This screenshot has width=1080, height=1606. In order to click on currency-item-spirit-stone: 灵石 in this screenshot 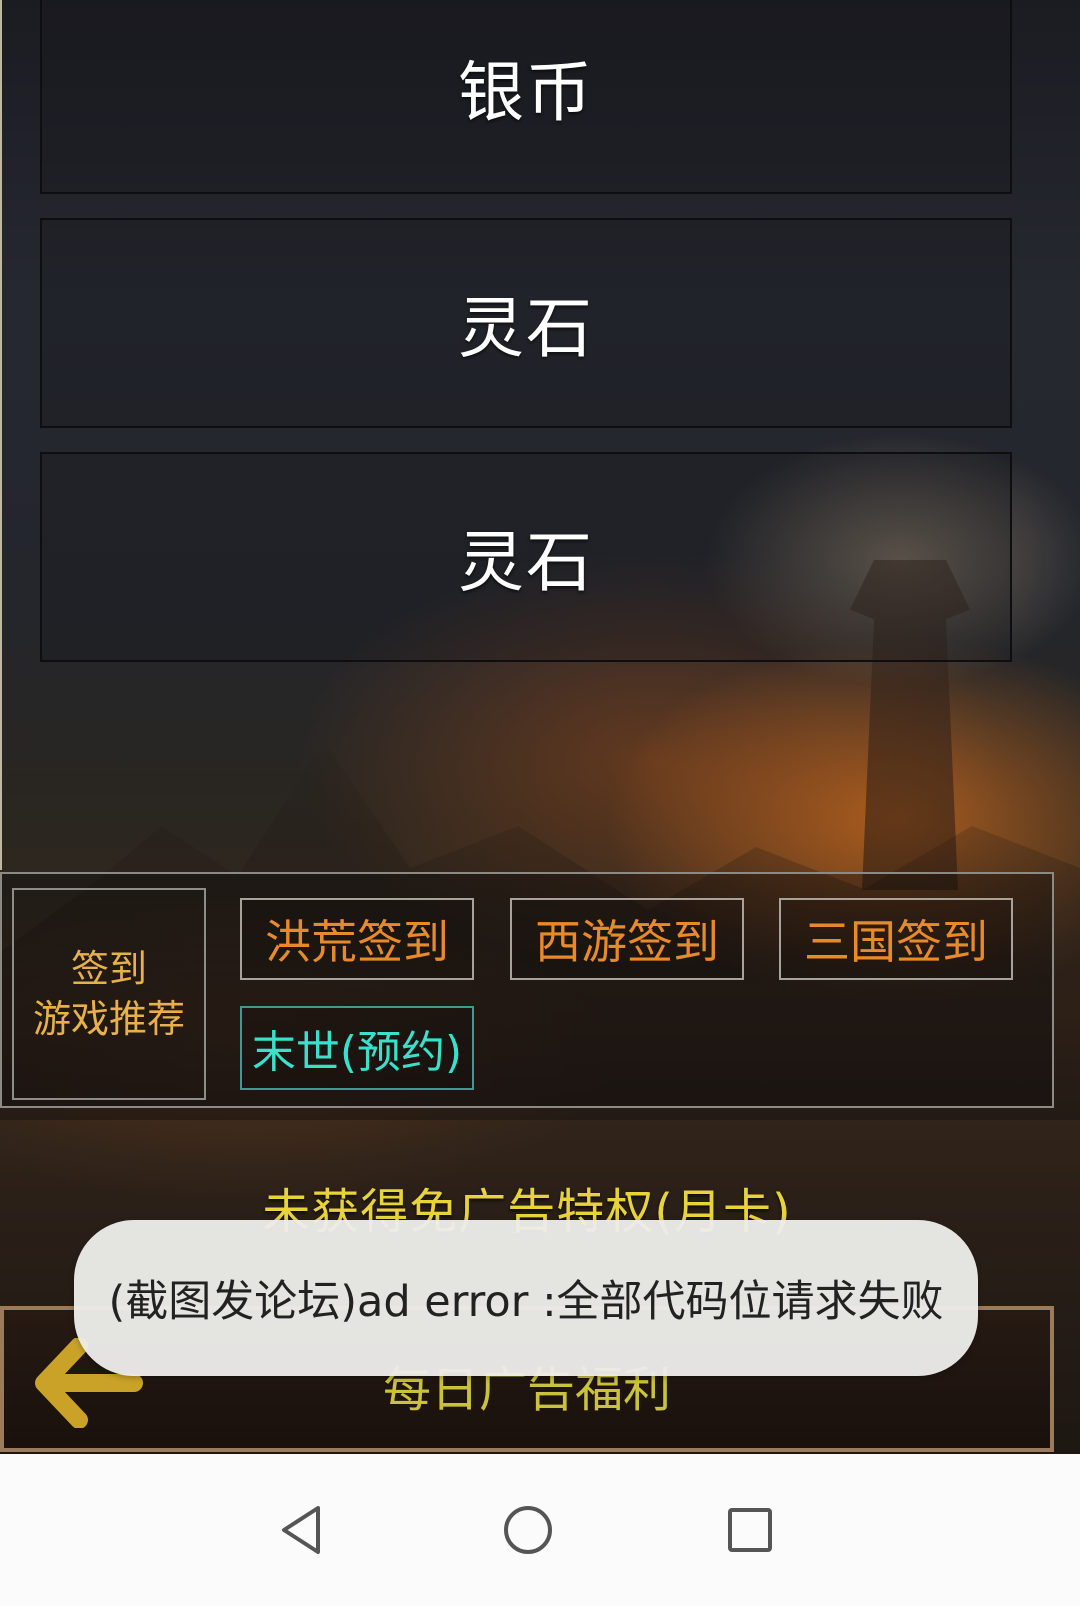, I will do `click(526, 323)`.